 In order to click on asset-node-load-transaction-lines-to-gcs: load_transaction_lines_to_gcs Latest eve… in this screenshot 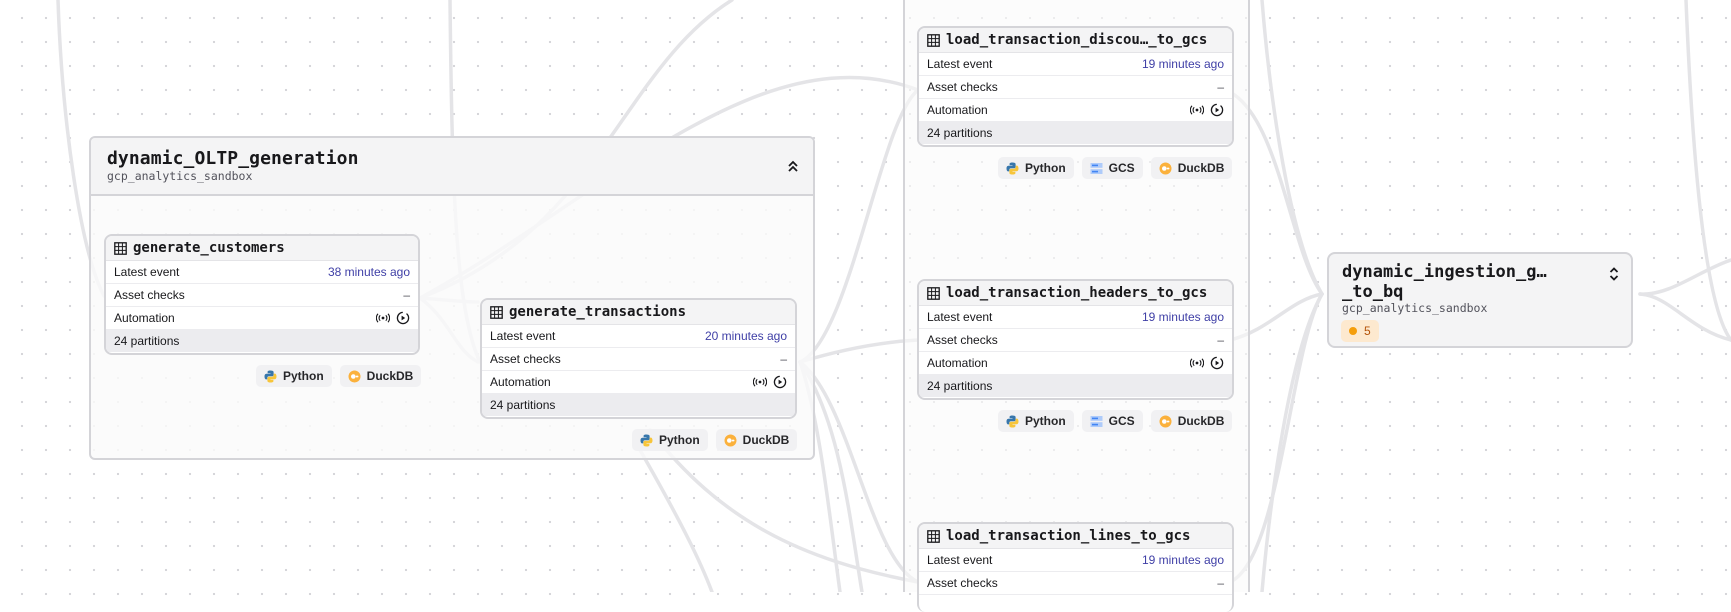, I will do `click(1075, 567)`.